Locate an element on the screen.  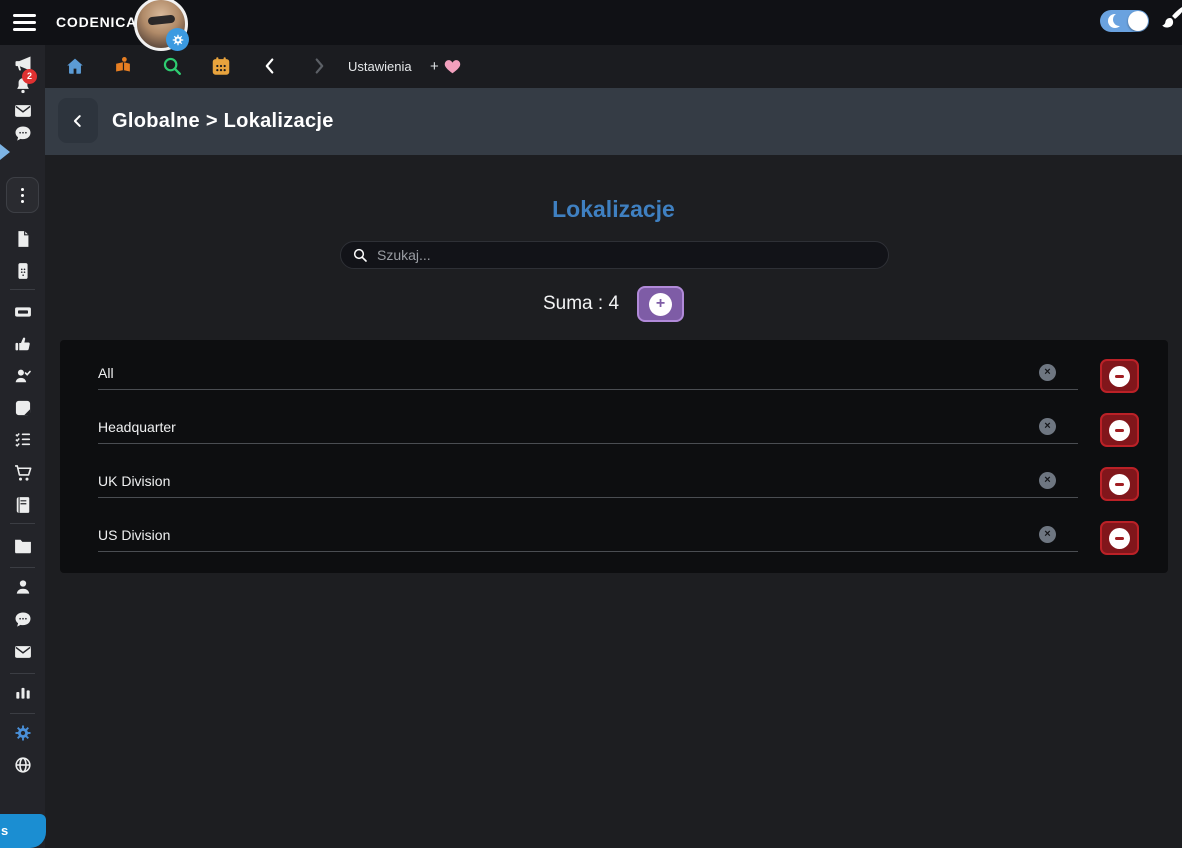
more-options-button is located at coordinates (22, 195).